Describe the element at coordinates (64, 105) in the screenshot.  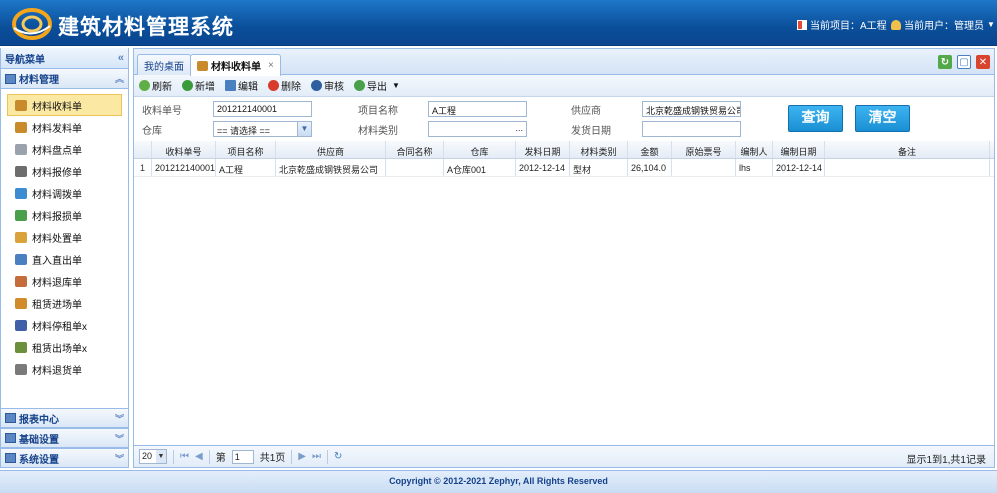
I see `sidebar-item: 材料收料单` at that location.